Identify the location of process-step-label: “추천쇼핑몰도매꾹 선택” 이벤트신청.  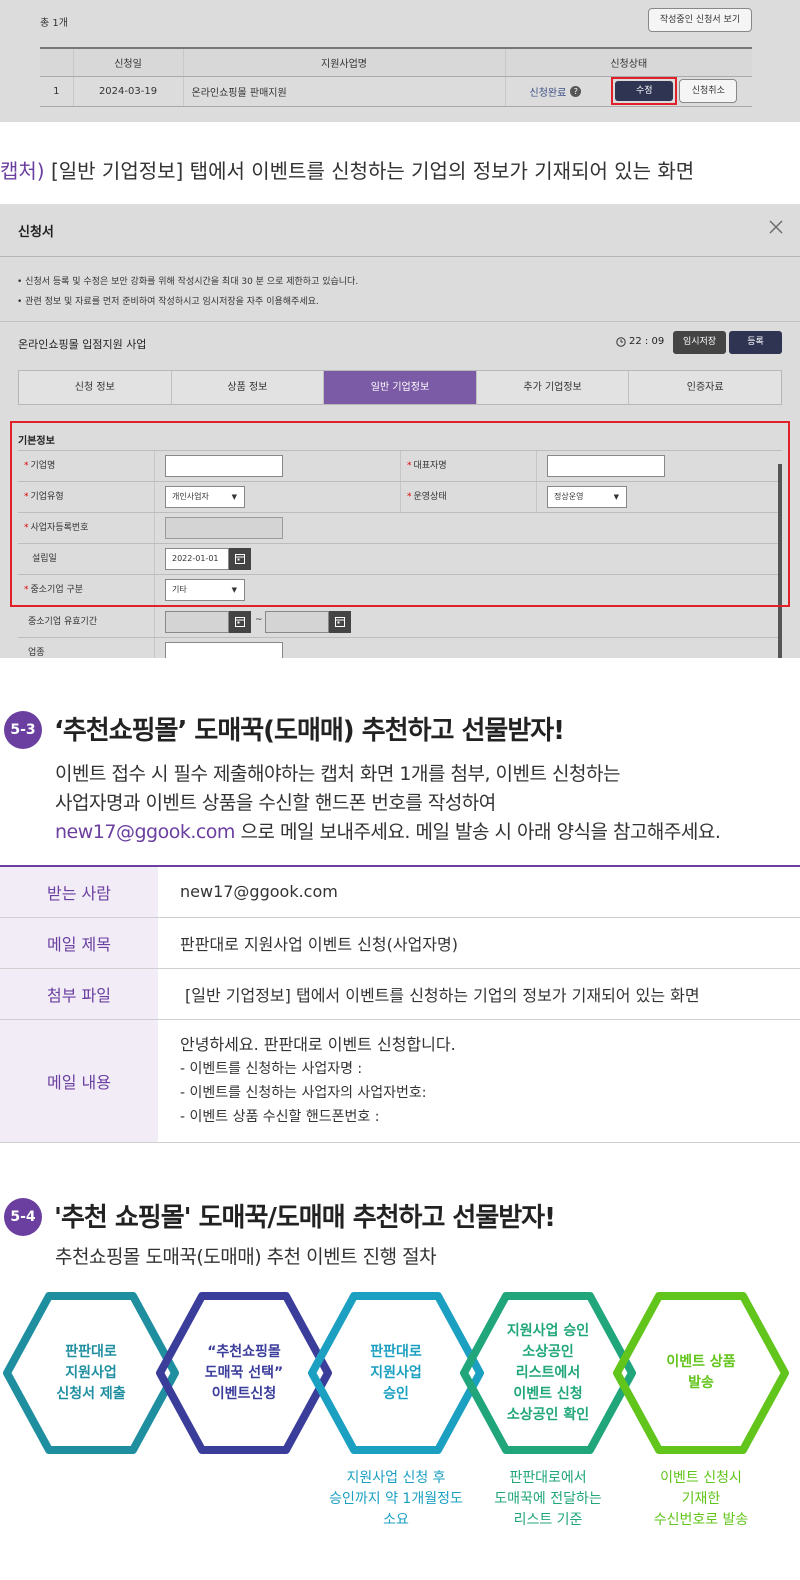
(244, 1373).